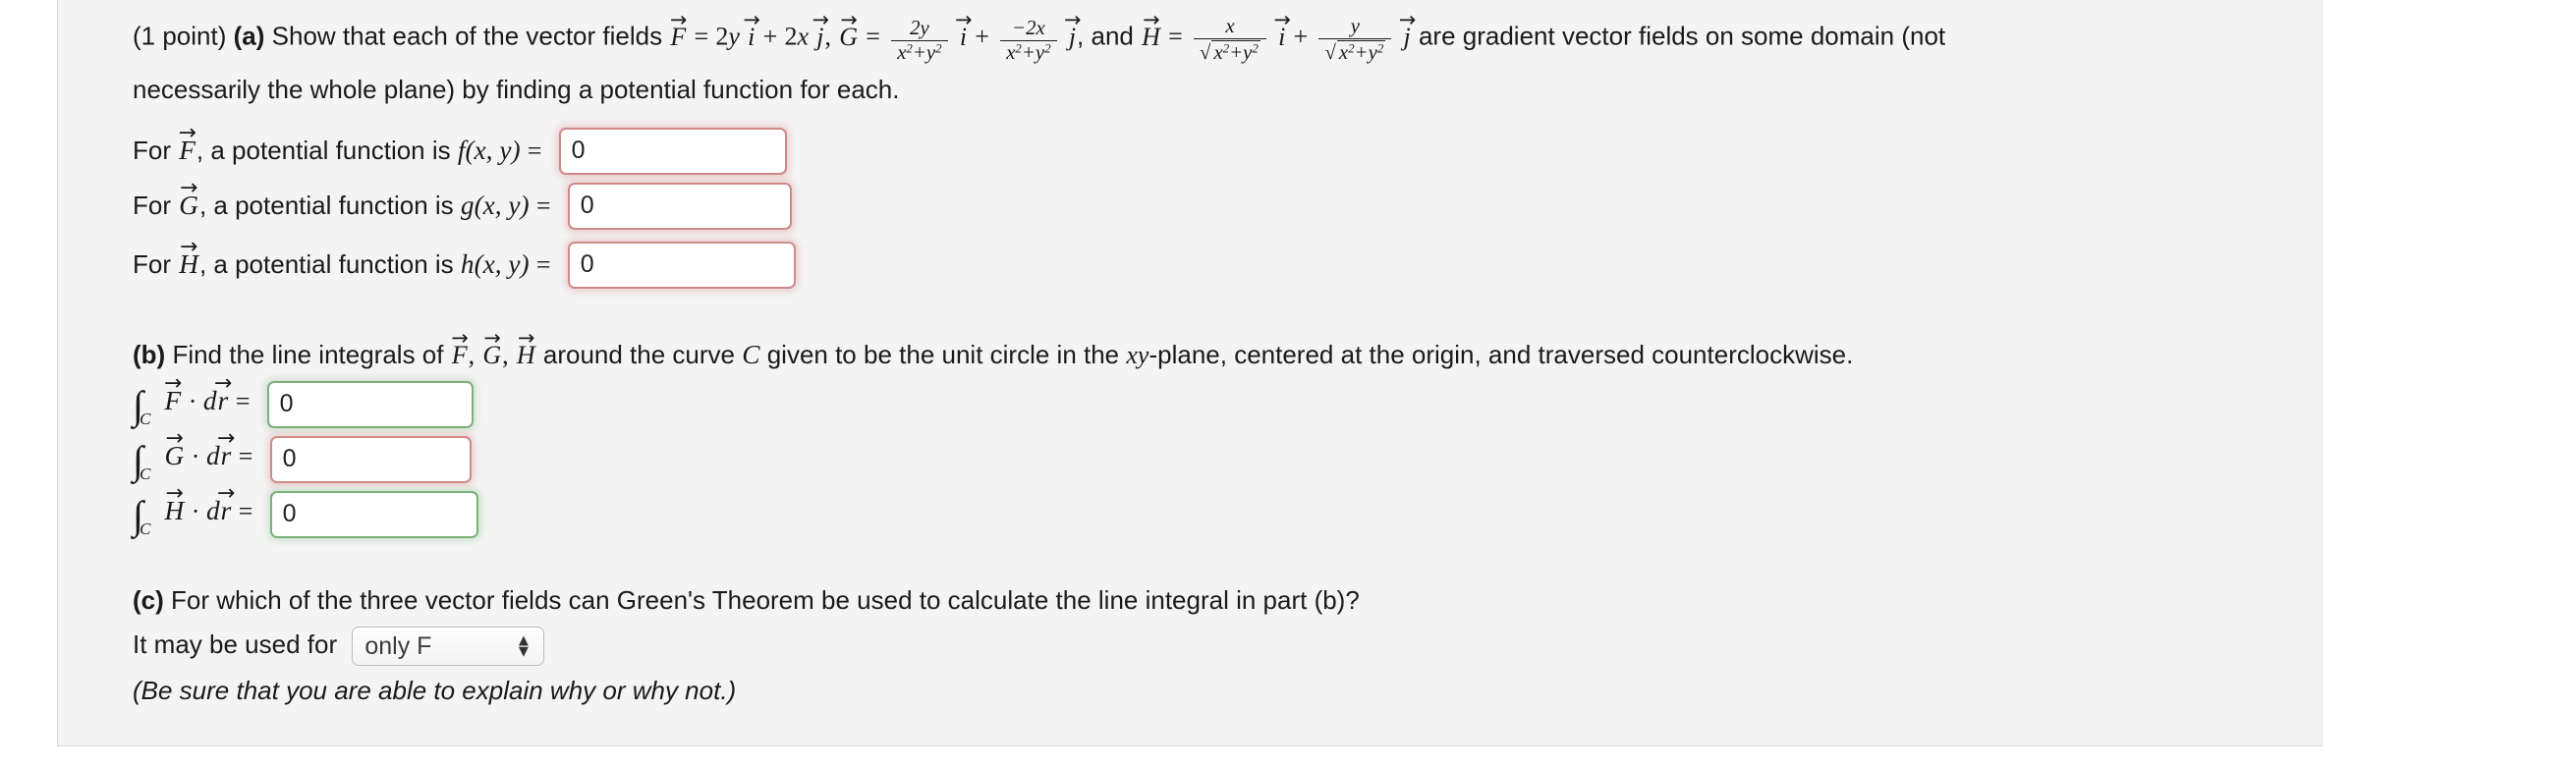  What do you see at coordinates (672, 152) in the screenshot?
I see `answer-input-f: 0` at bounding box center [672, 152].